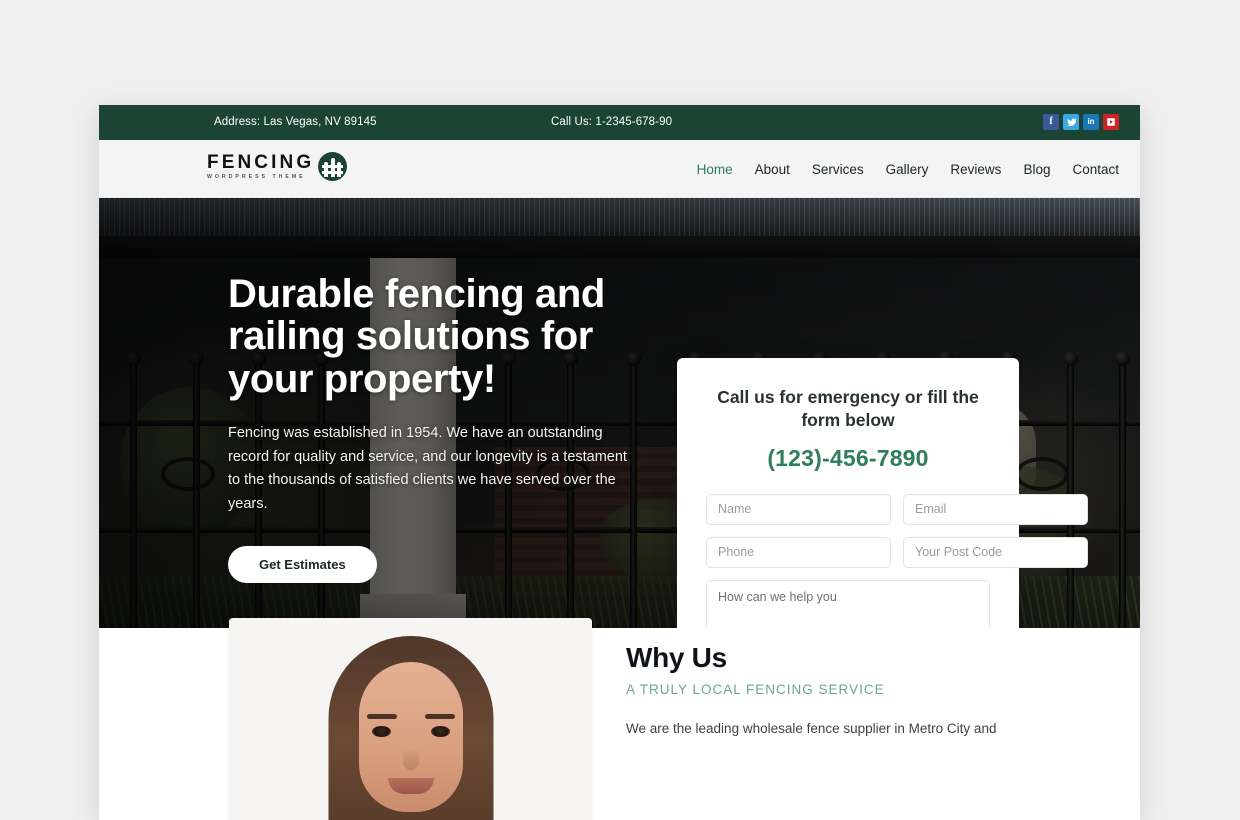  Describe the element at coordinates (1071, 122) in the screenshot. I see `twitter-icon` at that location.